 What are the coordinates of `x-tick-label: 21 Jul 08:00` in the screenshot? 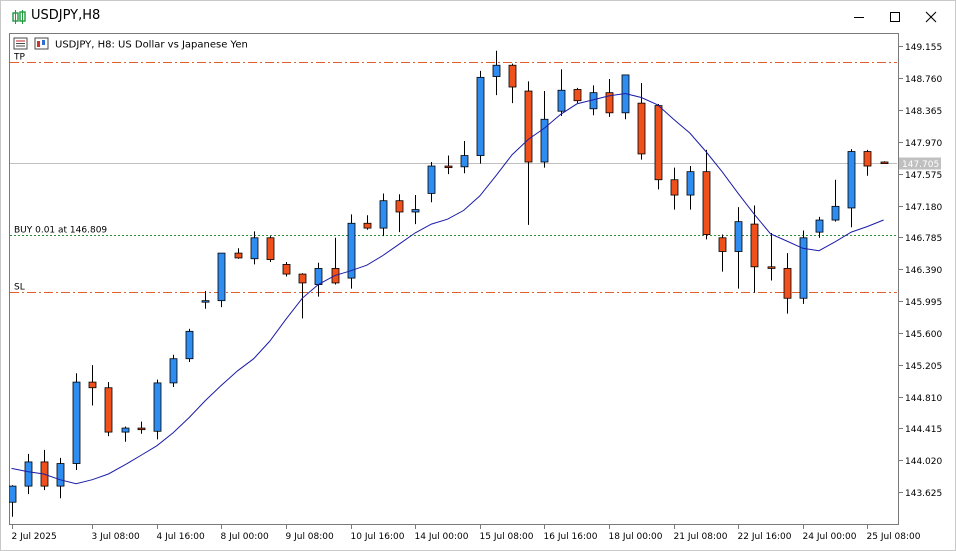 It's located at (701, 537).